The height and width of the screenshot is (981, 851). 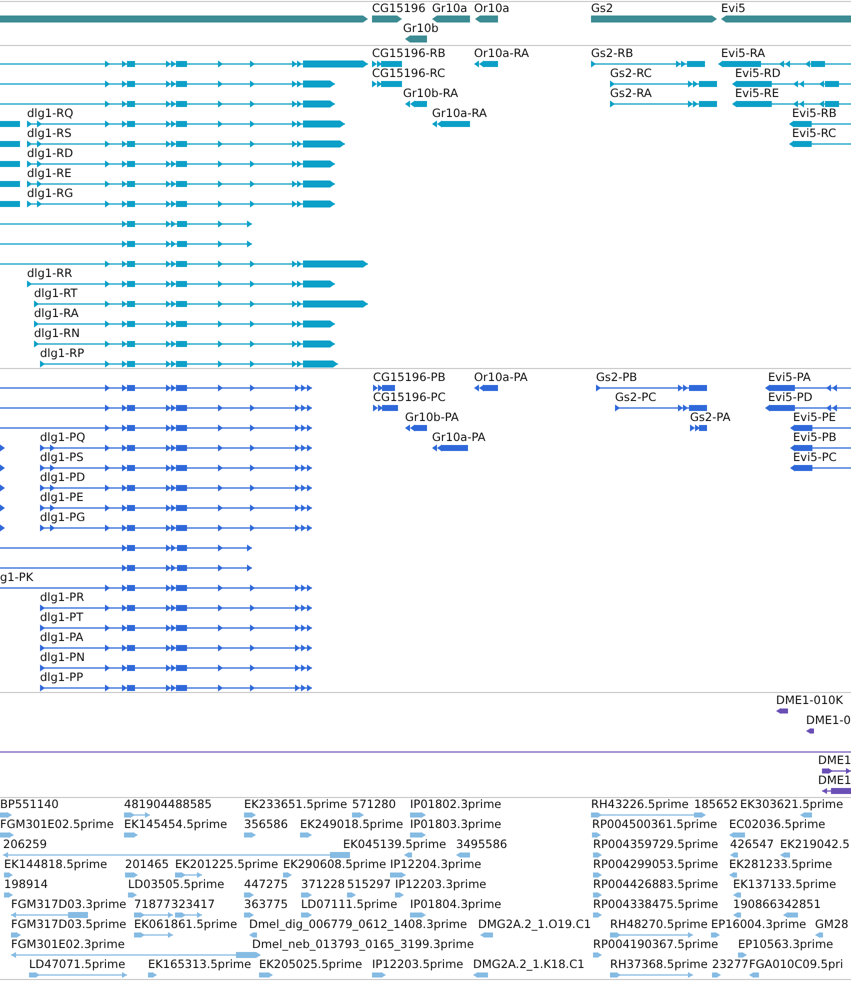 What do you see at coordinates (63, 477) in the screenshot?
I see `feature-label: dlg1-PD` at bounding box center [63, 477].